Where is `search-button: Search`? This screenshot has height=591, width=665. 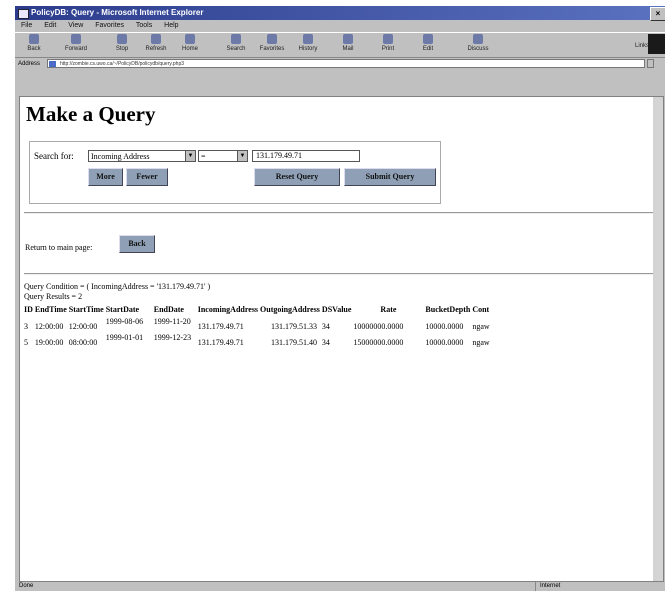
search-button: Search is located at coordinates (236, 43).